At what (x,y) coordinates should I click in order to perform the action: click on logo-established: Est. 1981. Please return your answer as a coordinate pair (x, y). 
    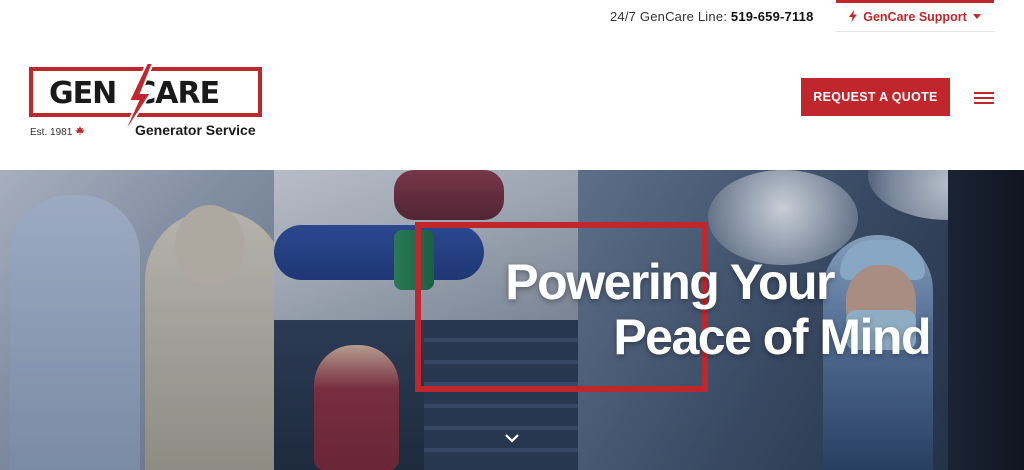
    Looking at the image, I should click on (58, 132).